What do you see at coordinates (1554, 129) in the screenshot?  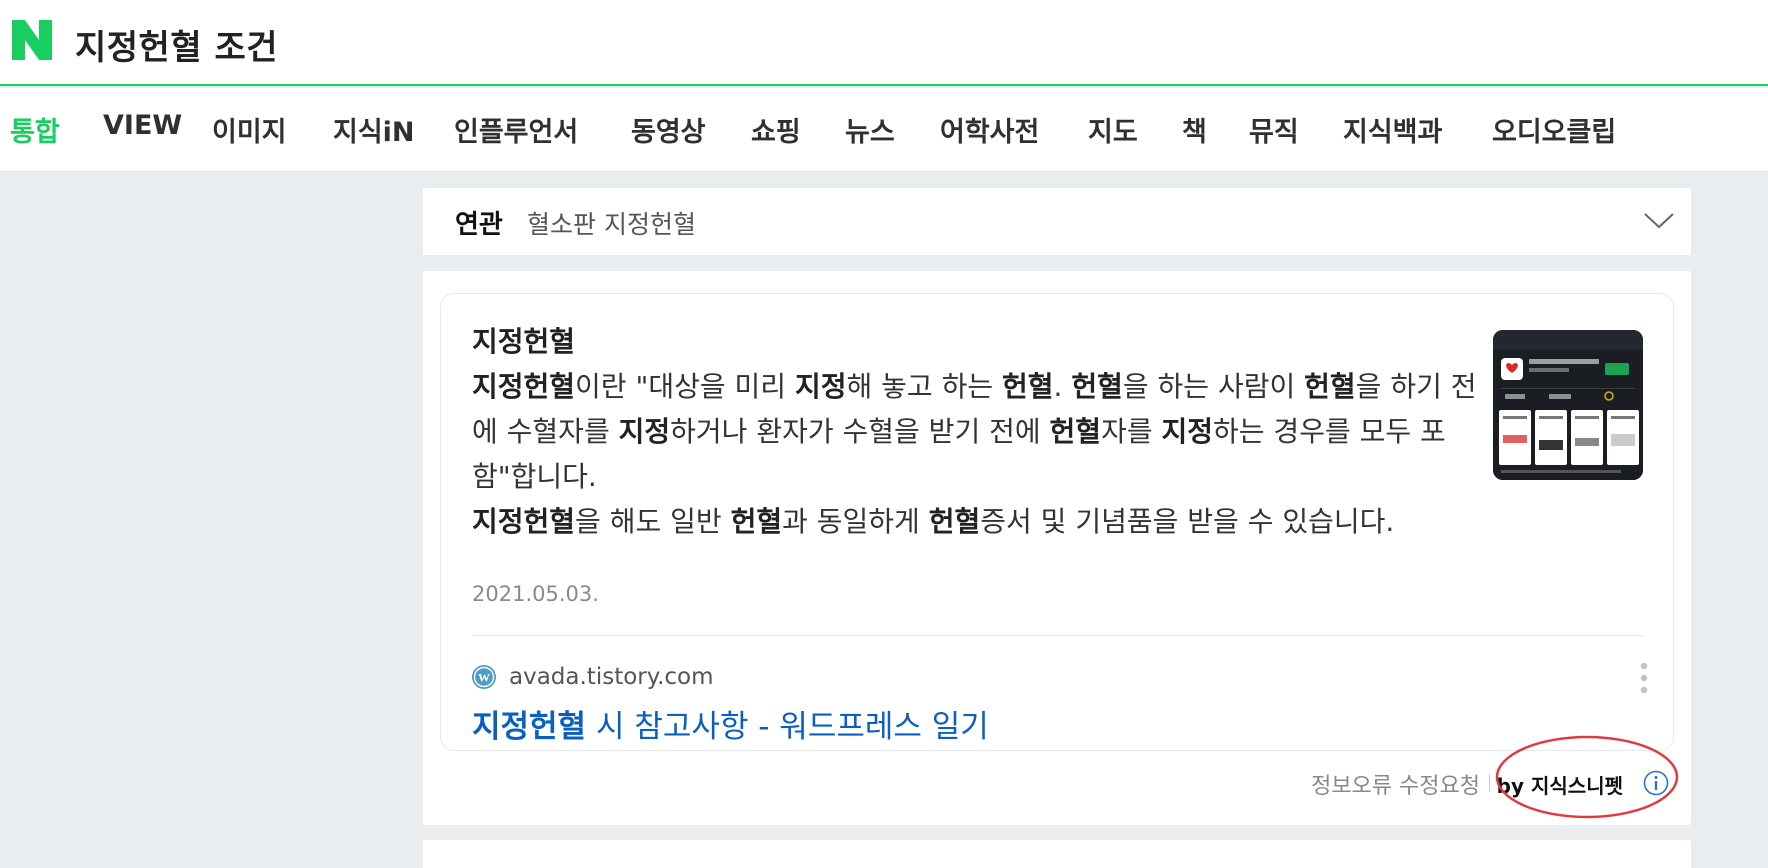 I see `tab-audioclip: 오디오클립` at bounding box center [1554, 129].